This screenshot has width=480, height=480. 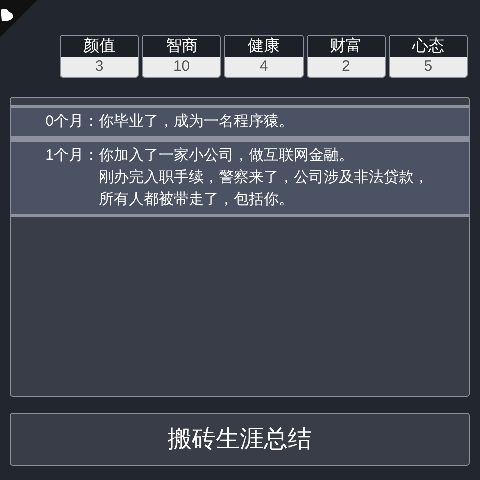 What do you see at coordinates (196, 122) in the screenshot?
I see `log-text: 你毕业了，成为一名程序猿。` at bounding box center [196, 122].